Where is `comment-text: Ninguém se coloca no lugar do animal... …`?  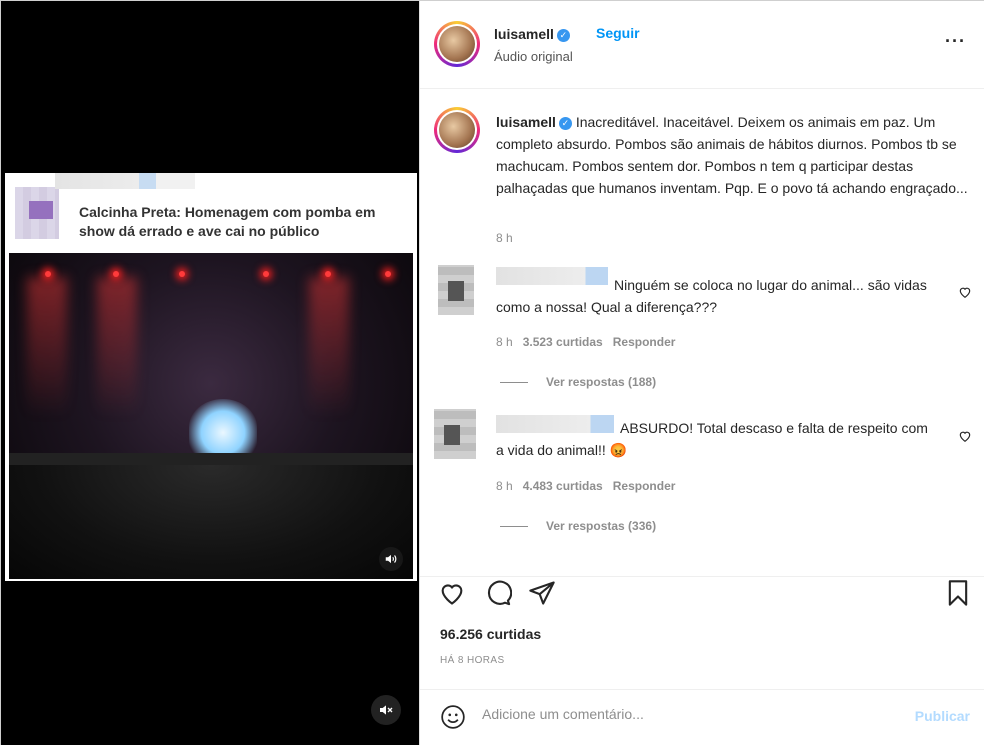
comment-text: Ninguém se coloca no lugar do animal... … is located at coordinates (711, 296).